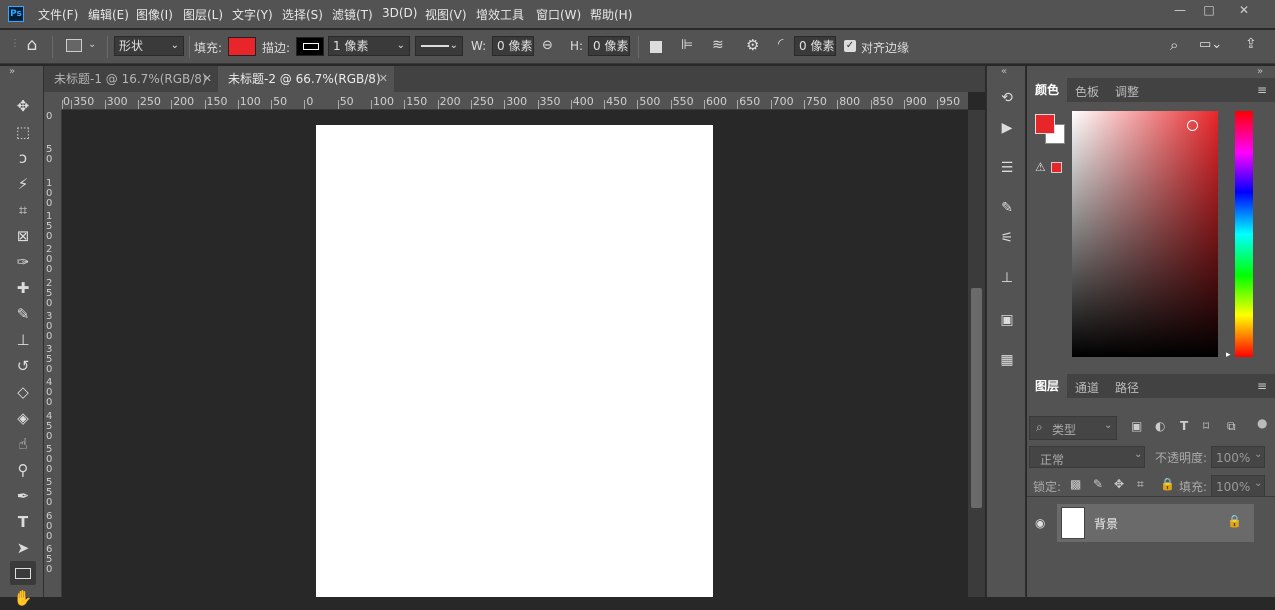  I want to click on menu-3d: 3D(D), so click(399, 13).